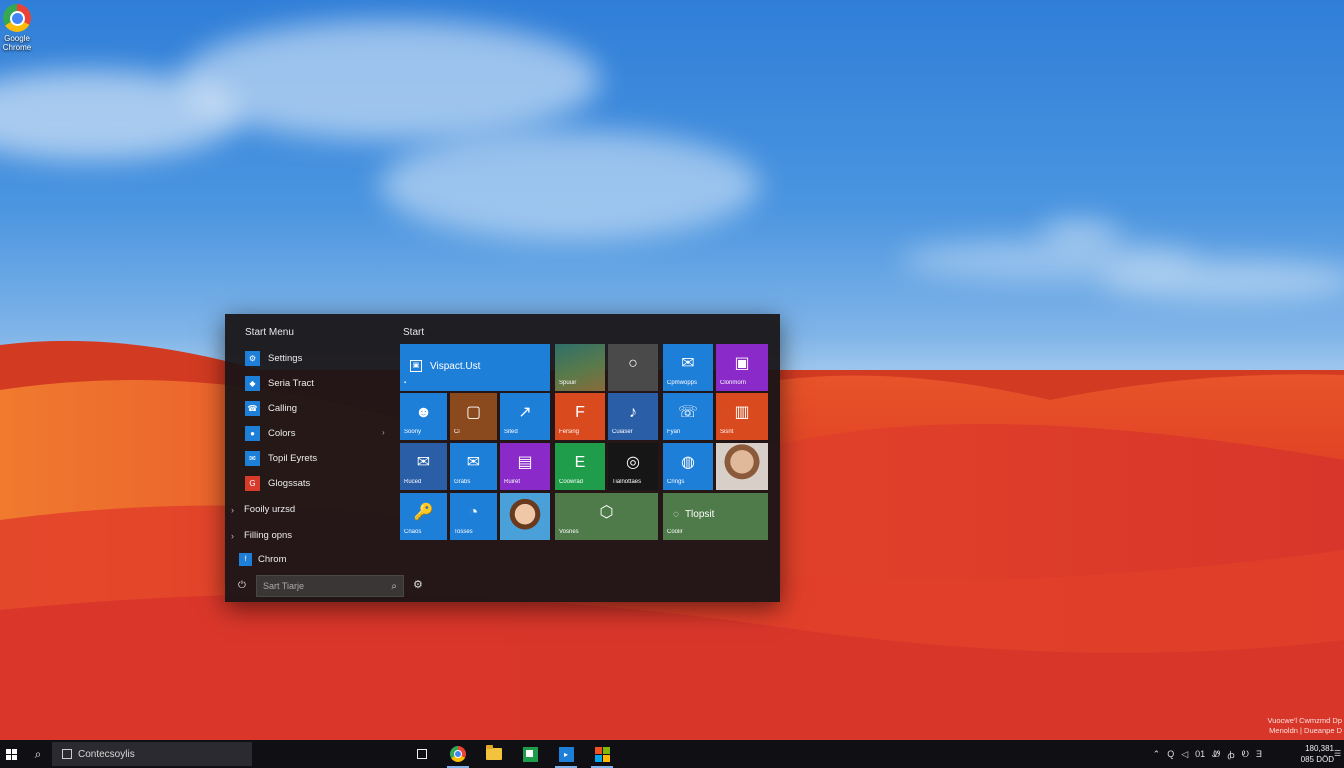  I want to click on tile-photo-landscape: Spuuir, so click(580, 367).